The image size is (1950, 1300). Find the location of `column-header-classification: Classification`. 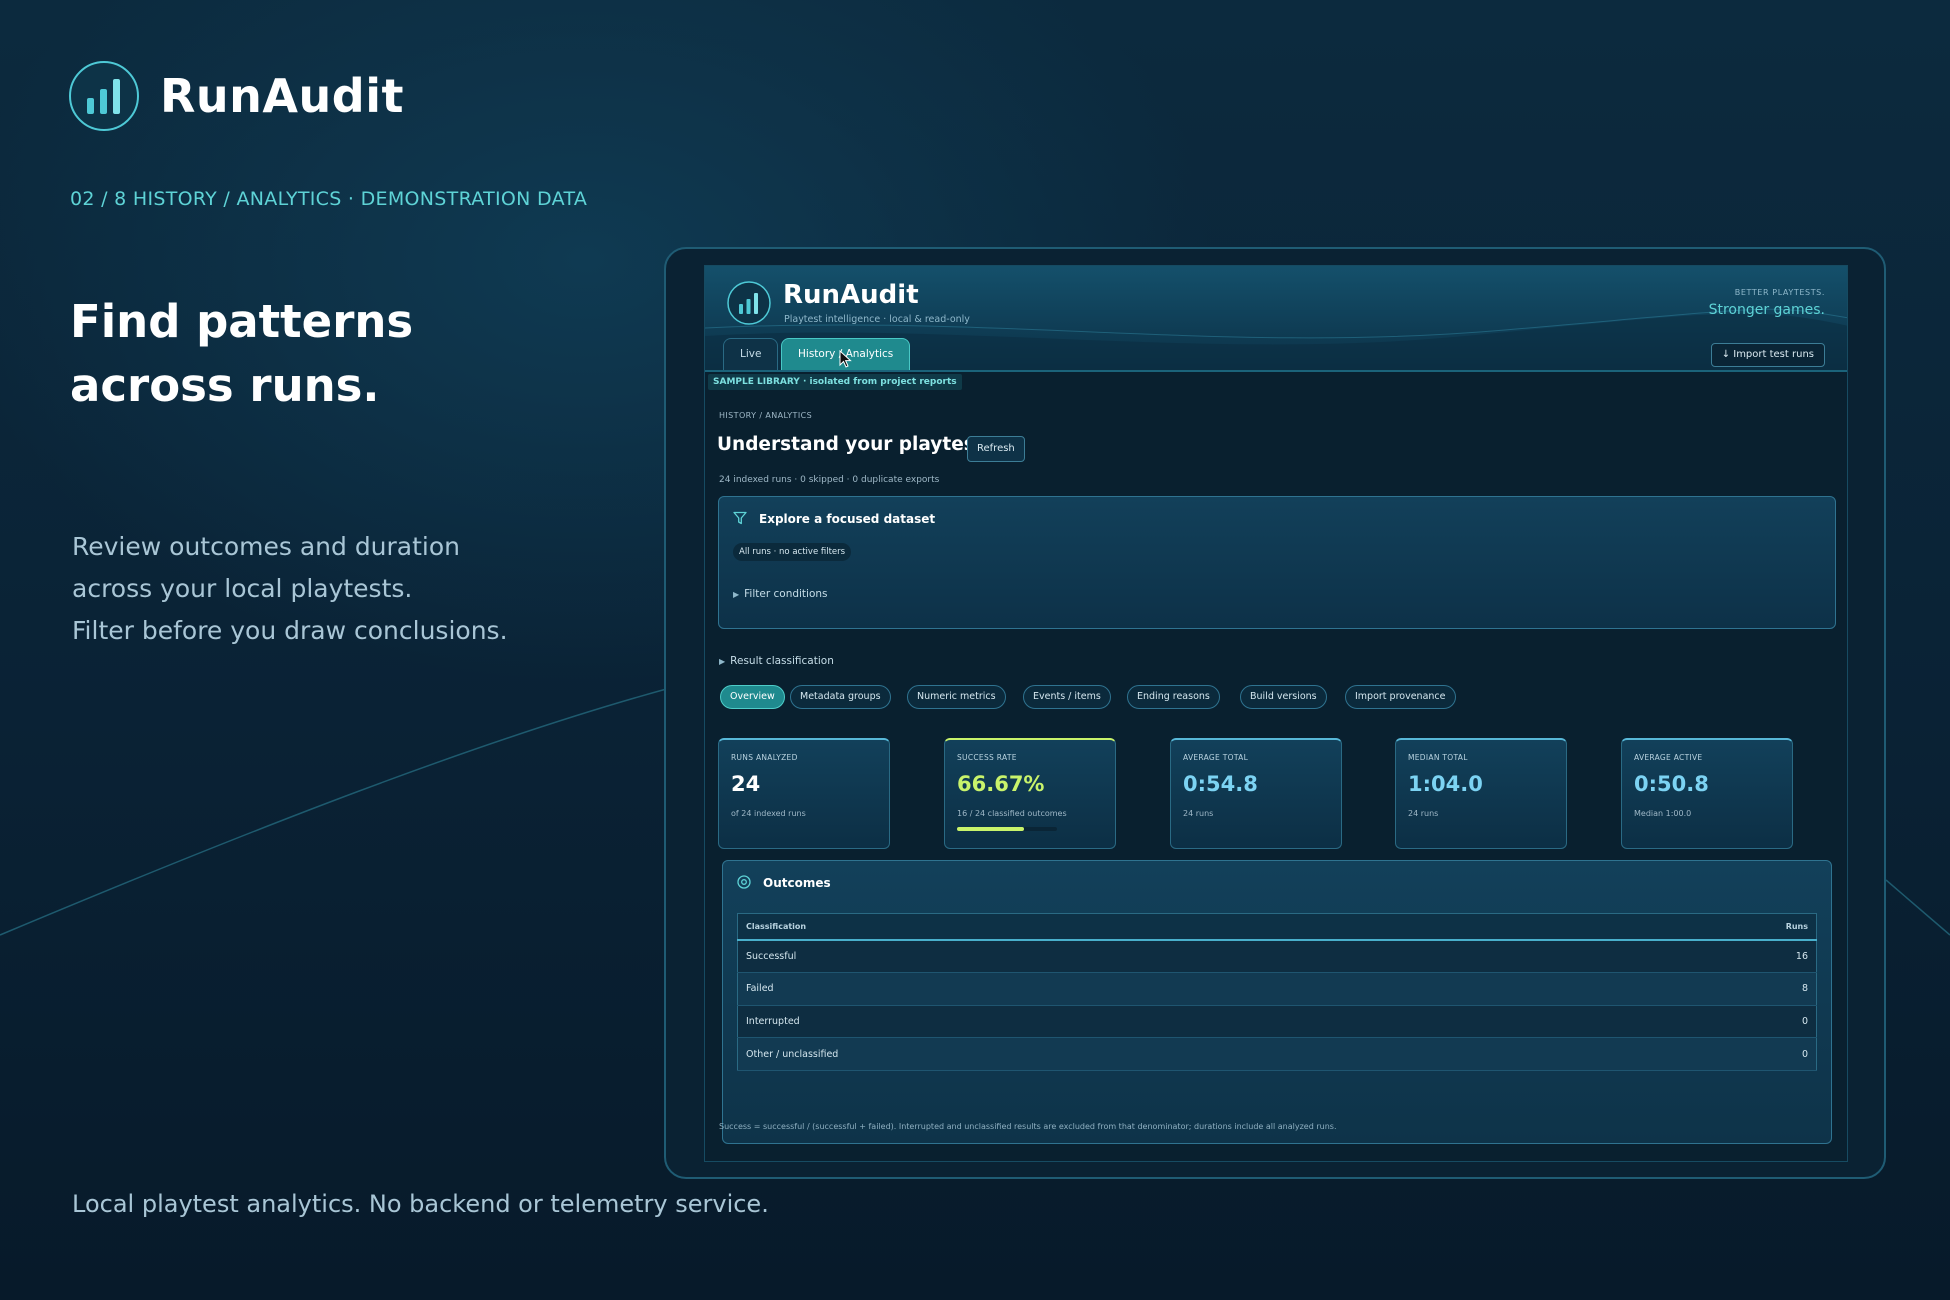

column-header-classification: Classification is located at coordinates (1135, 927).